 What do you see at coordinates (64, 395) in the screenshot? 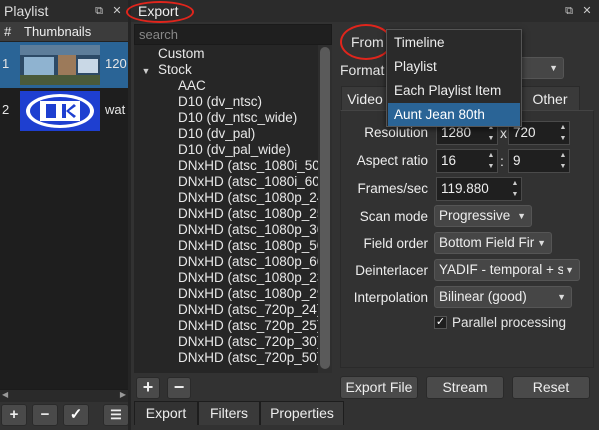
I see `playlist-hscrollbar: ◀ ▶` at bounding box center [64, 395].